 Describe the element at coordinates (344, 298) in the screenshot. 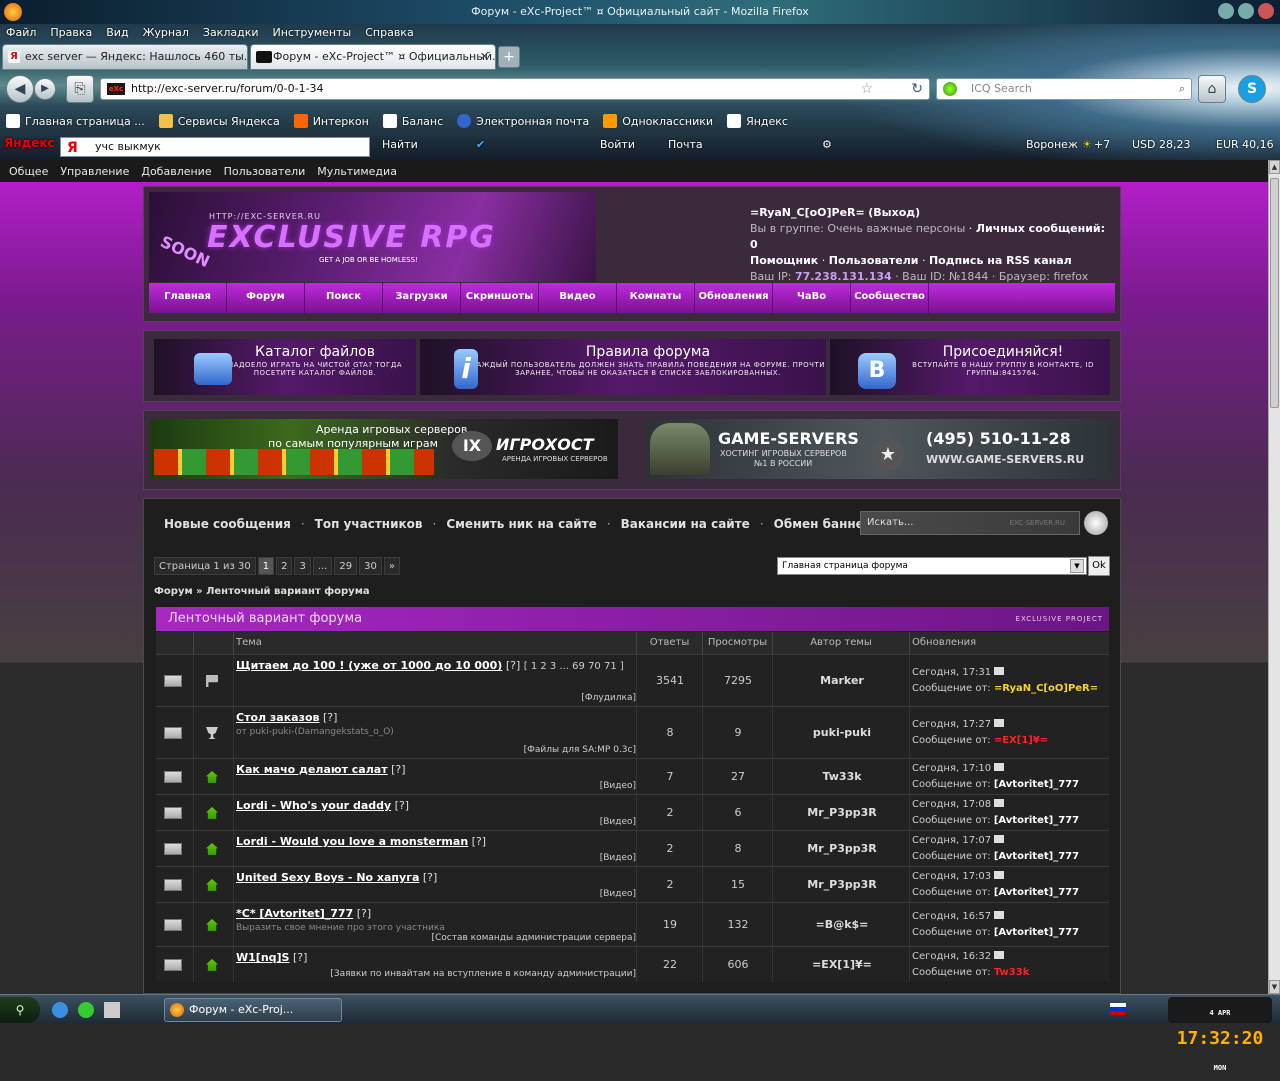

I see `nav-search: Поиск` at that location.